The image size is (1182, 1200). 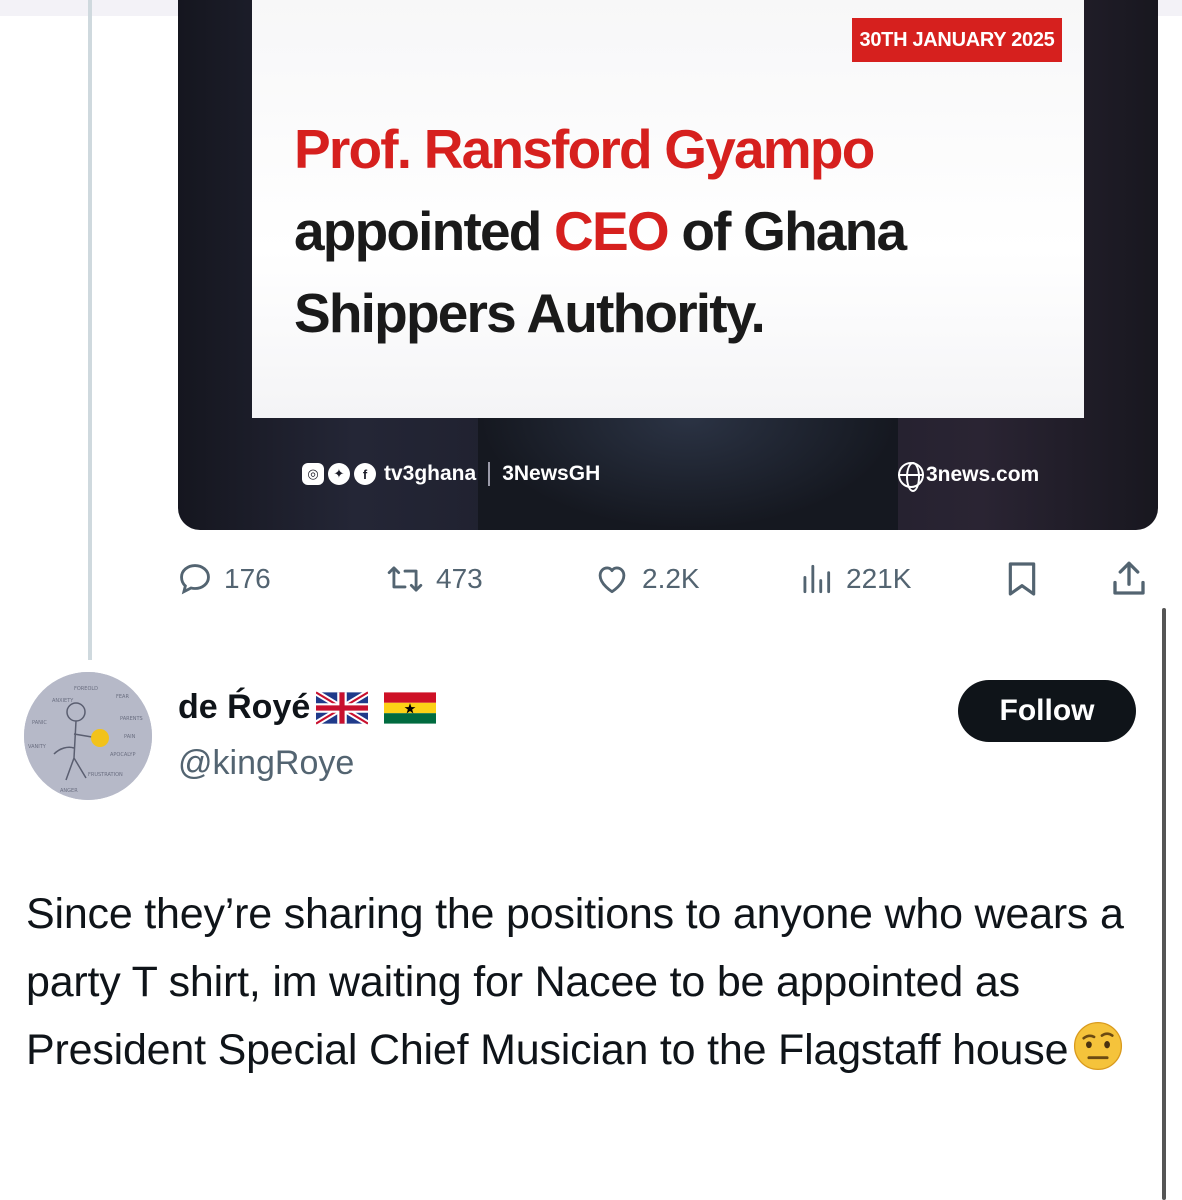 I want to click on svg-text: PAIN, so click(x=130, y=737).